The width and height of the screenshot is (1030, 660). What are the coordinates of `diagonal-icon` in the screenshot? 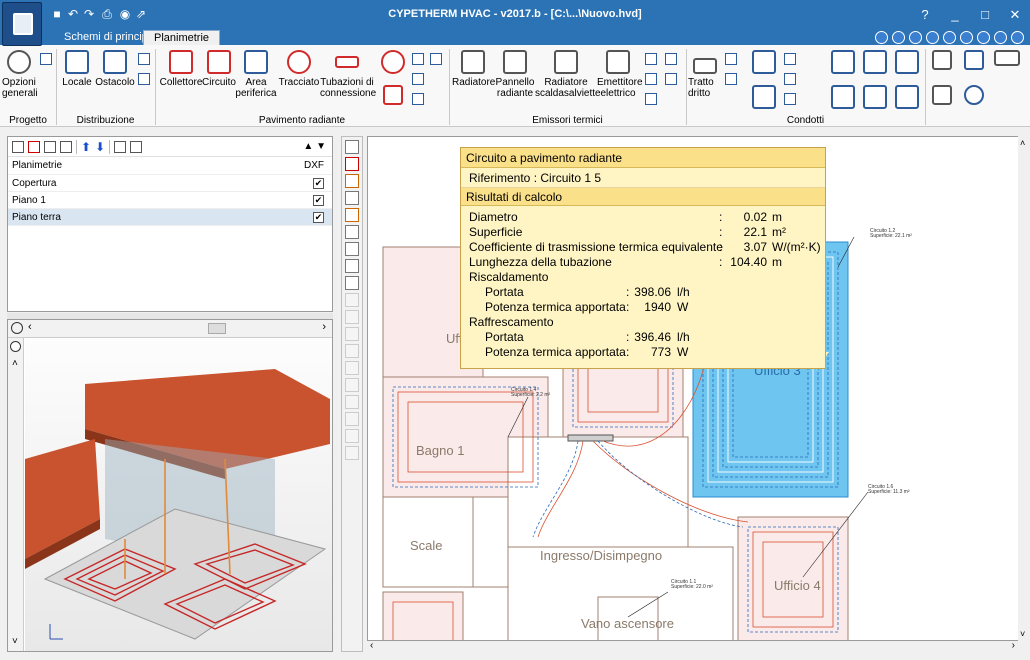 It's located at (352, 402).